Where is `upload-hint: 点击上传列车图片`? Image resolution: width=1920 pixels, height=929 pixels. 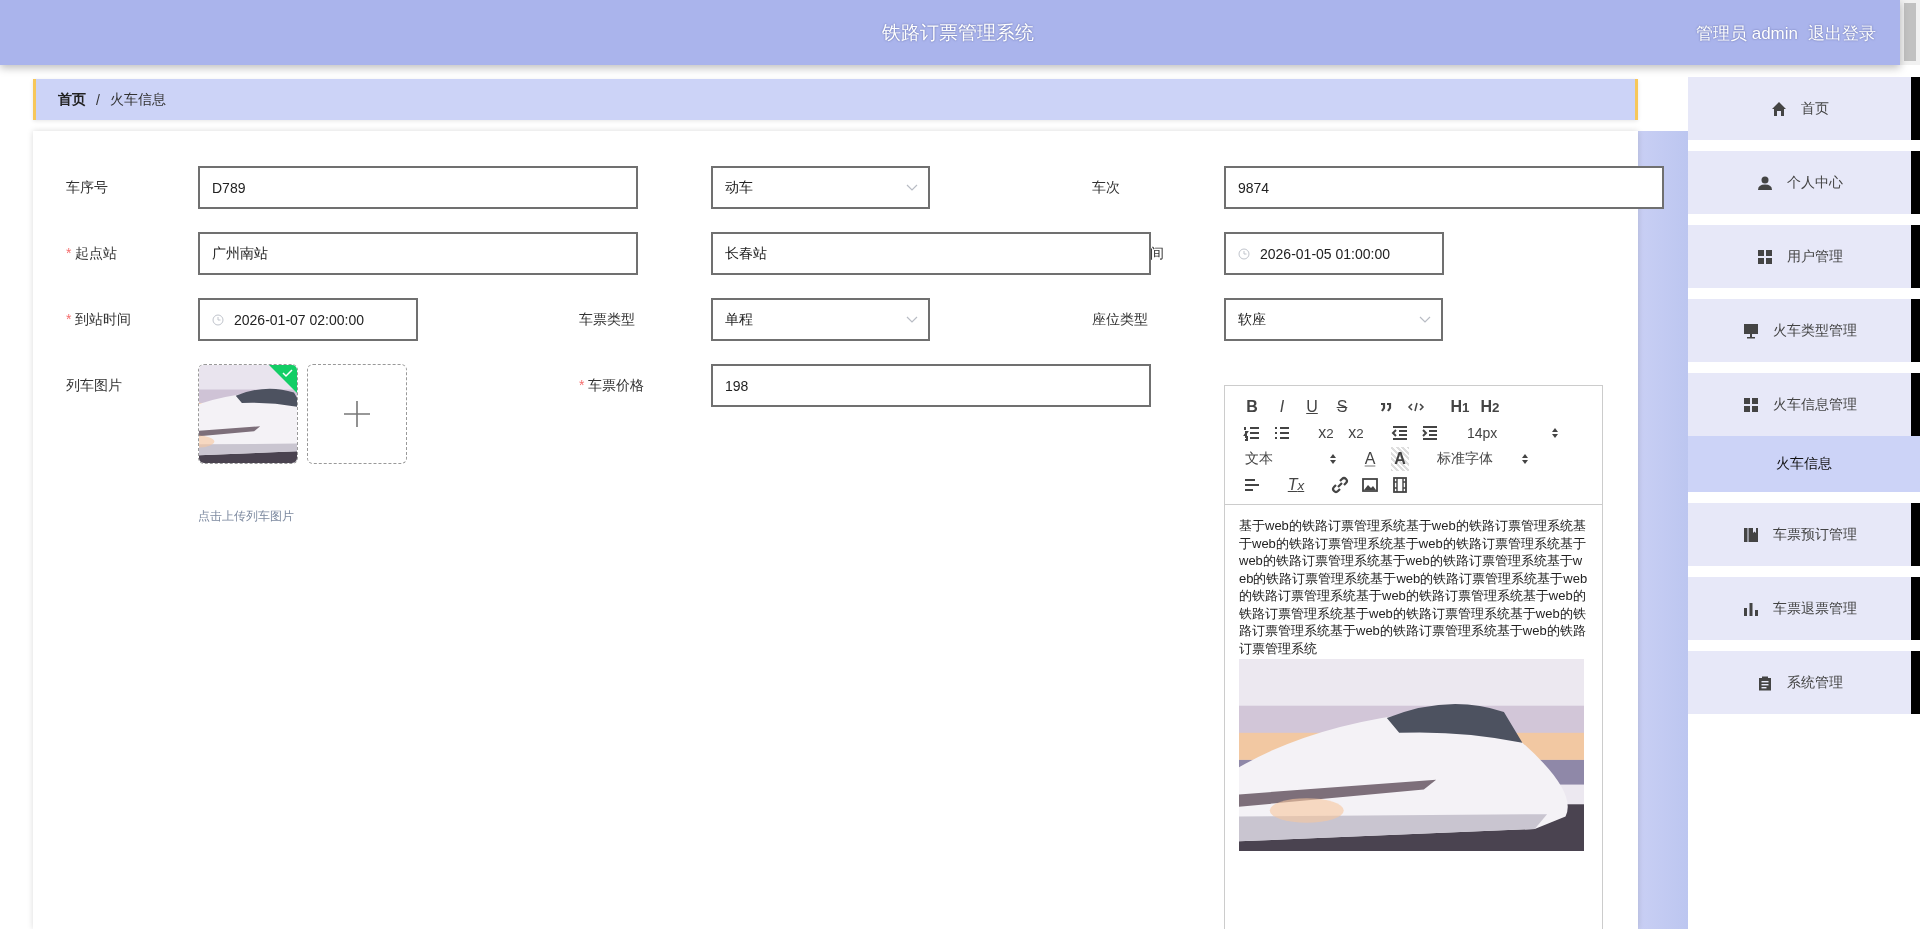 upload-hint: 点击上传列车图片 is located at coordinates (246, 516).